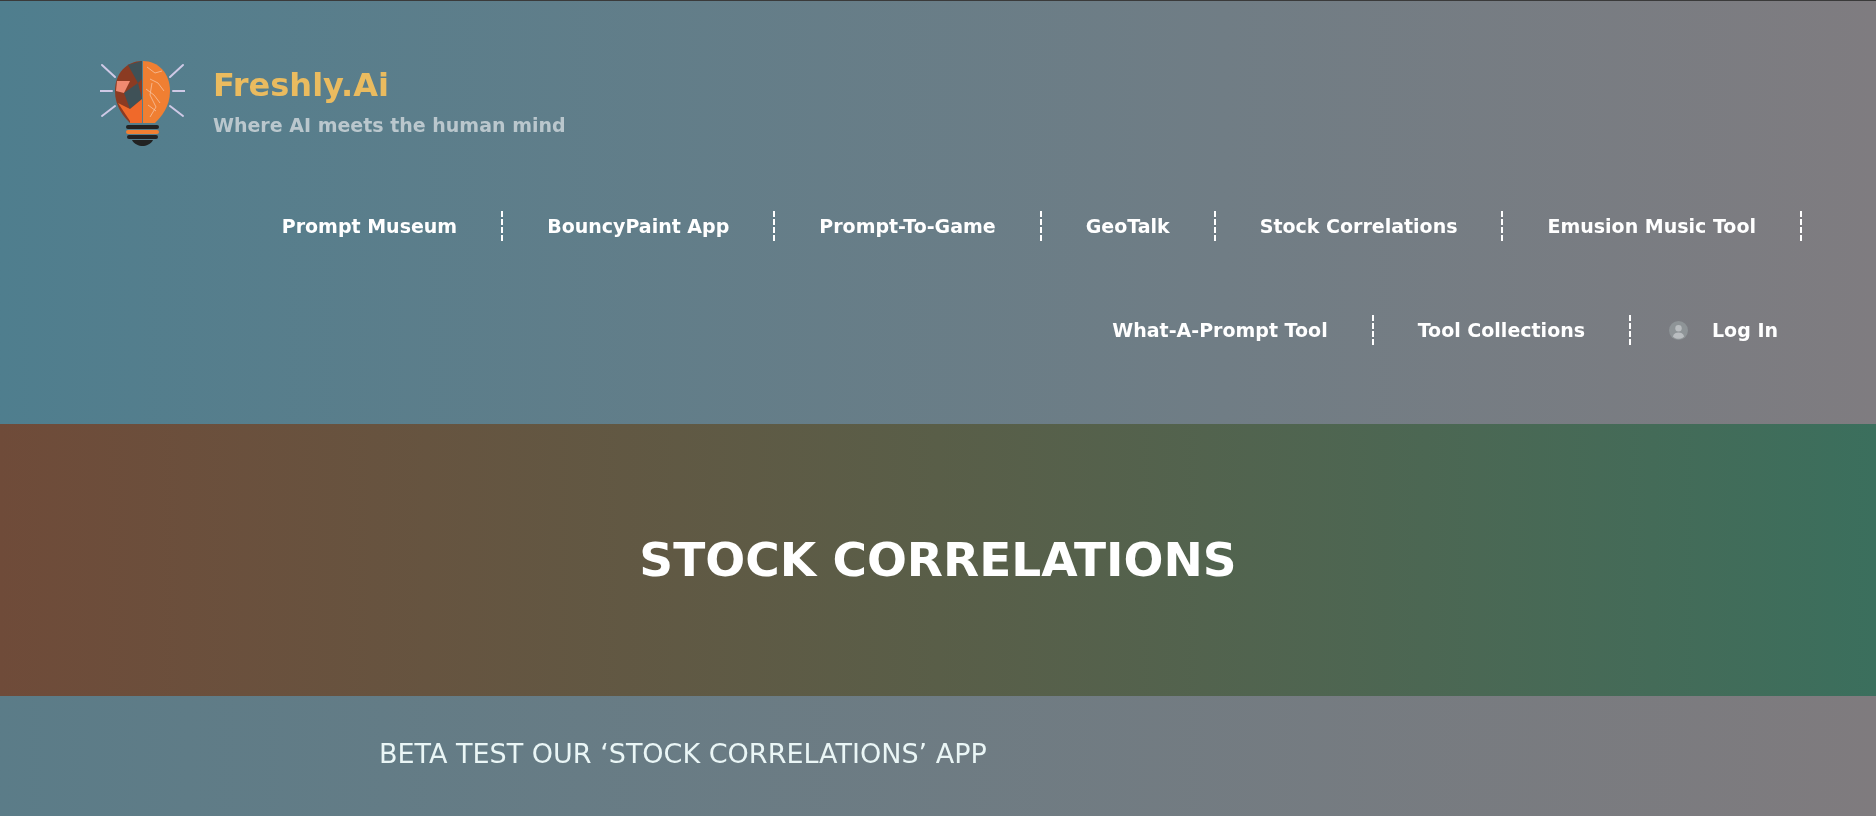  I want to click on nav-link: Prompt-To-Game, so click(907, 226).